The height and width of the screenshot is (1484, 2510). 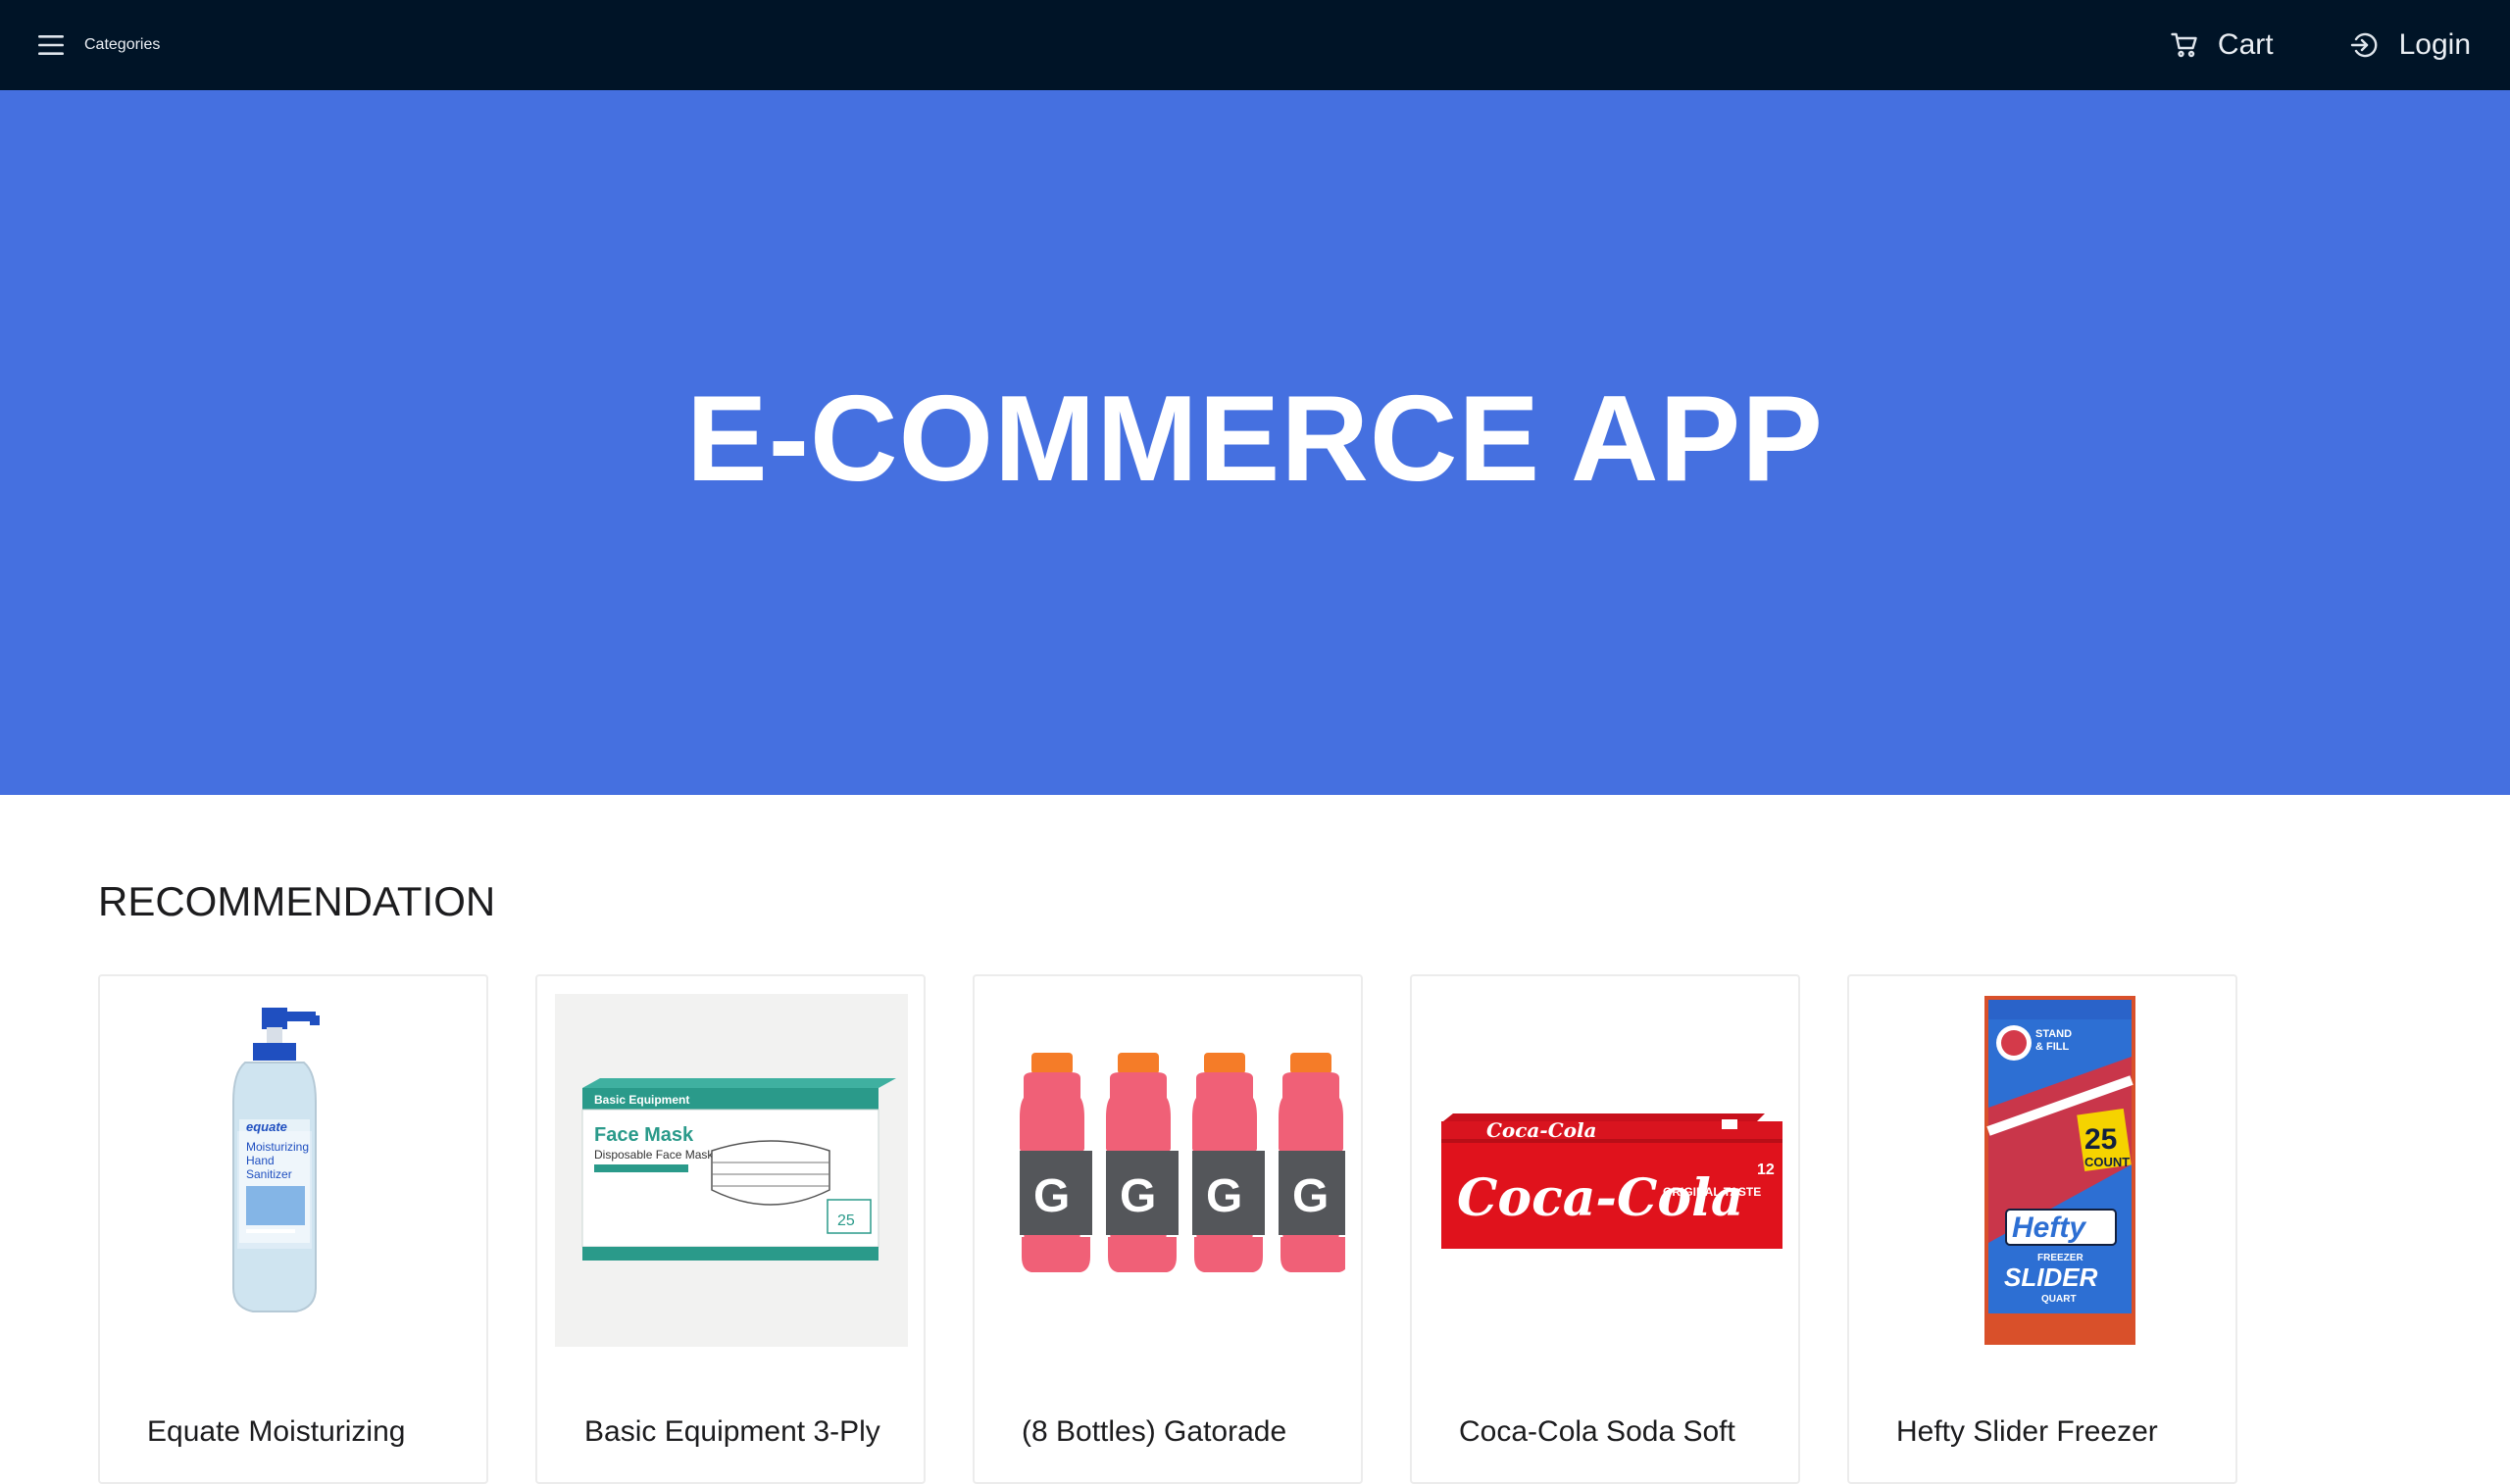 I want to click on hamburger-icon, so click(x=51, y=45).